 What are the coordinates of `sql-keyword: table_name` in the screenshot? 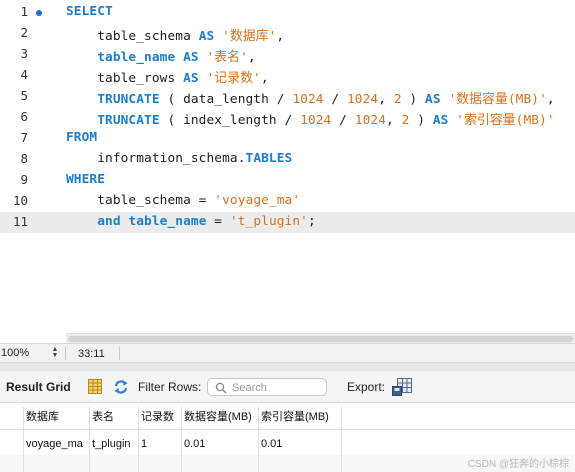 It's located at (167, 221).